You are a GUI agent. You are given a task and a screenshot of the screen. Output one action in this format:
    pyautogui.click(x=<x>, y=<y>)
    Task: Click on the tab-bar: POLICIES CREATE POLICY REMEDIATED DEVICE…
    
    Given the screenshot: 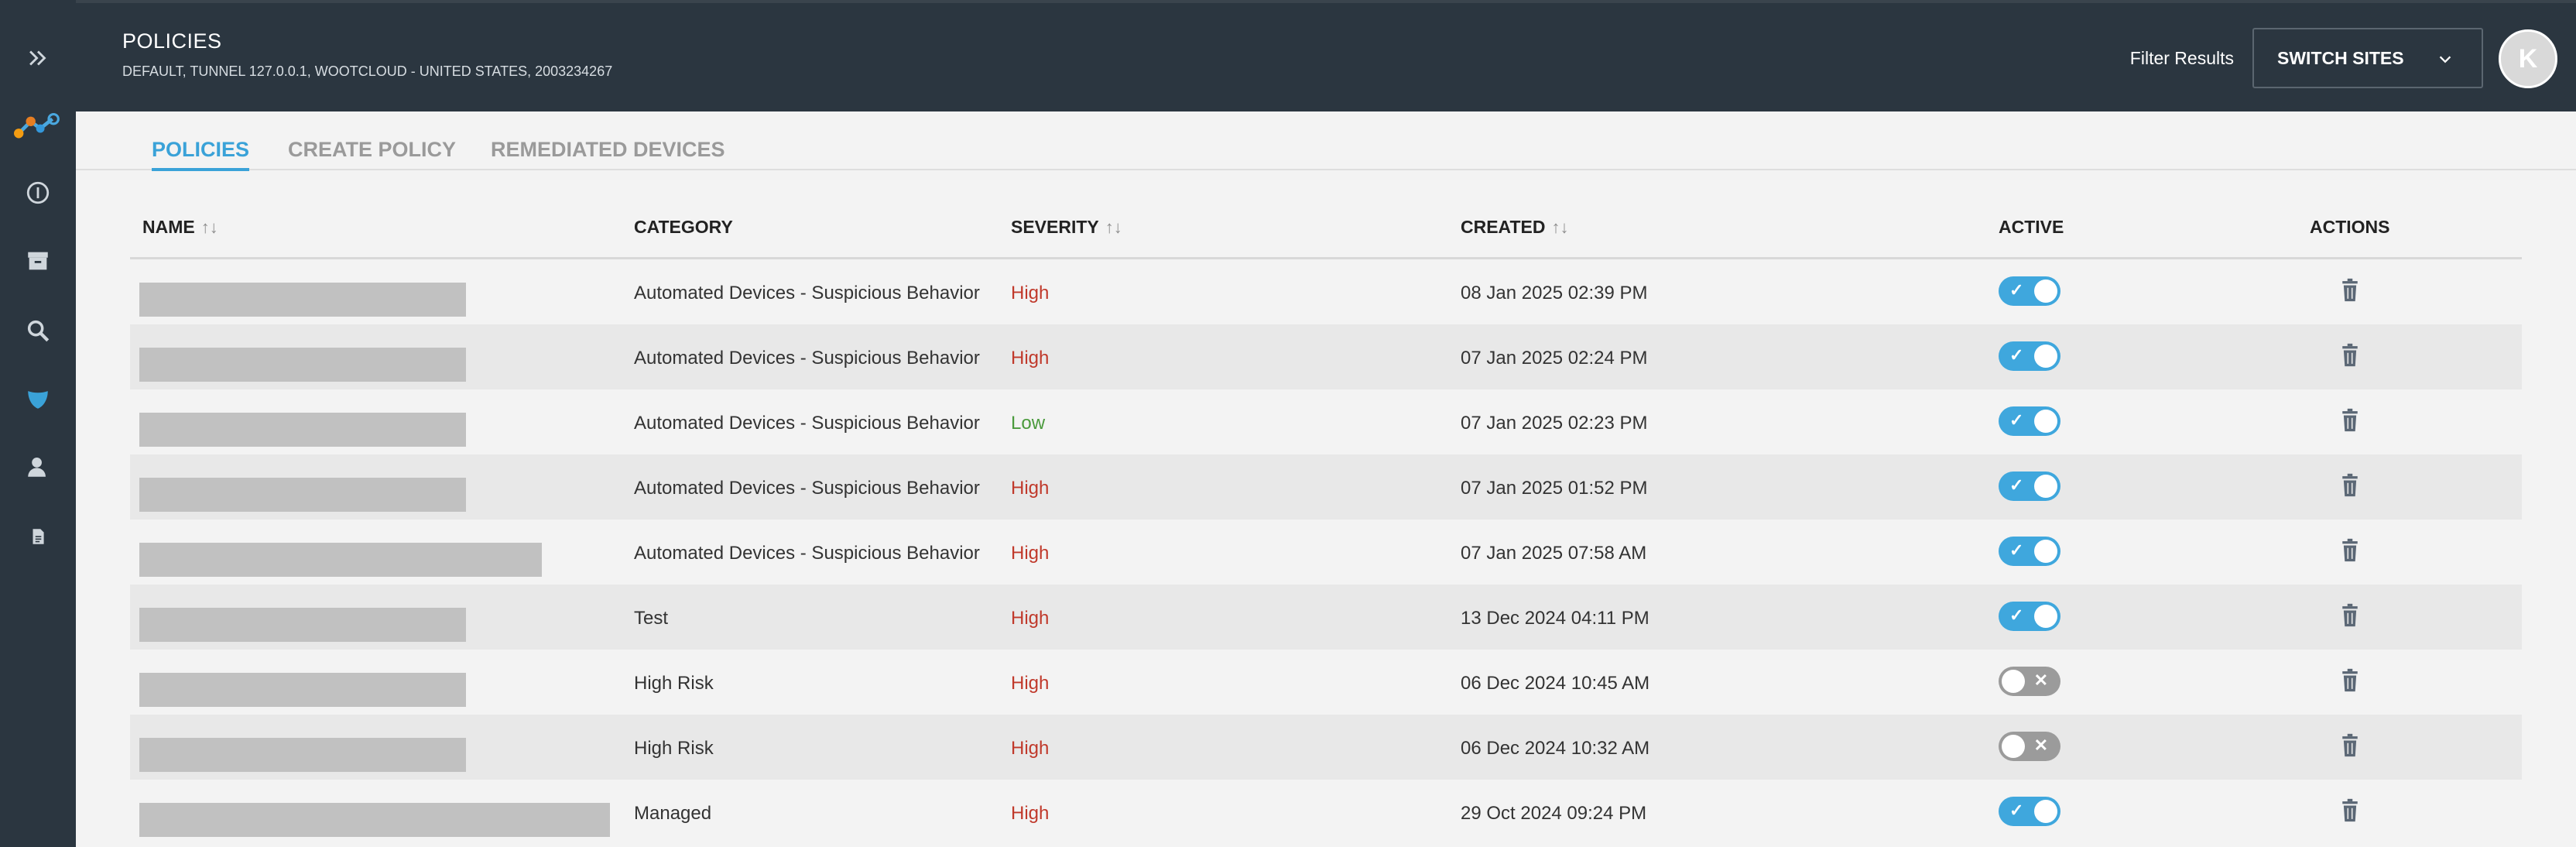 What is the action you would take?
    pyautogui.click(x=1326, y=141)
    